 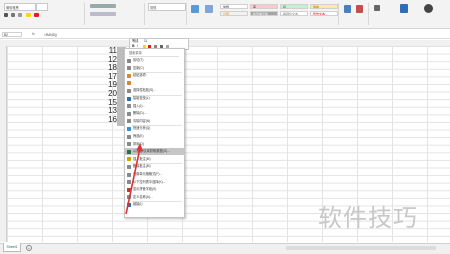 I want to click on fx-icon: fx, so click(x=33, y=34).